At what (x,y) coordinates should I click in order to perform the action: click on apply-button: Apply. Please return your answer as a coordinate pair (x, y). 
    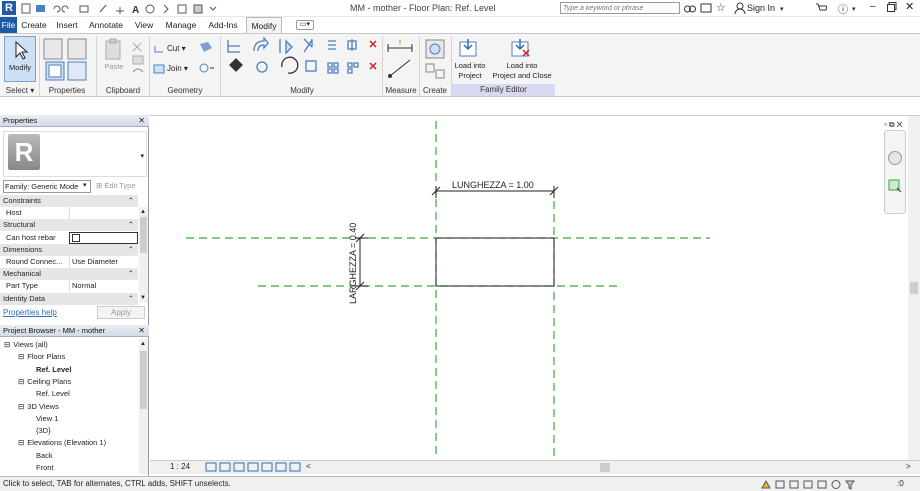
    Looking at the image, I should click on (121, 312).